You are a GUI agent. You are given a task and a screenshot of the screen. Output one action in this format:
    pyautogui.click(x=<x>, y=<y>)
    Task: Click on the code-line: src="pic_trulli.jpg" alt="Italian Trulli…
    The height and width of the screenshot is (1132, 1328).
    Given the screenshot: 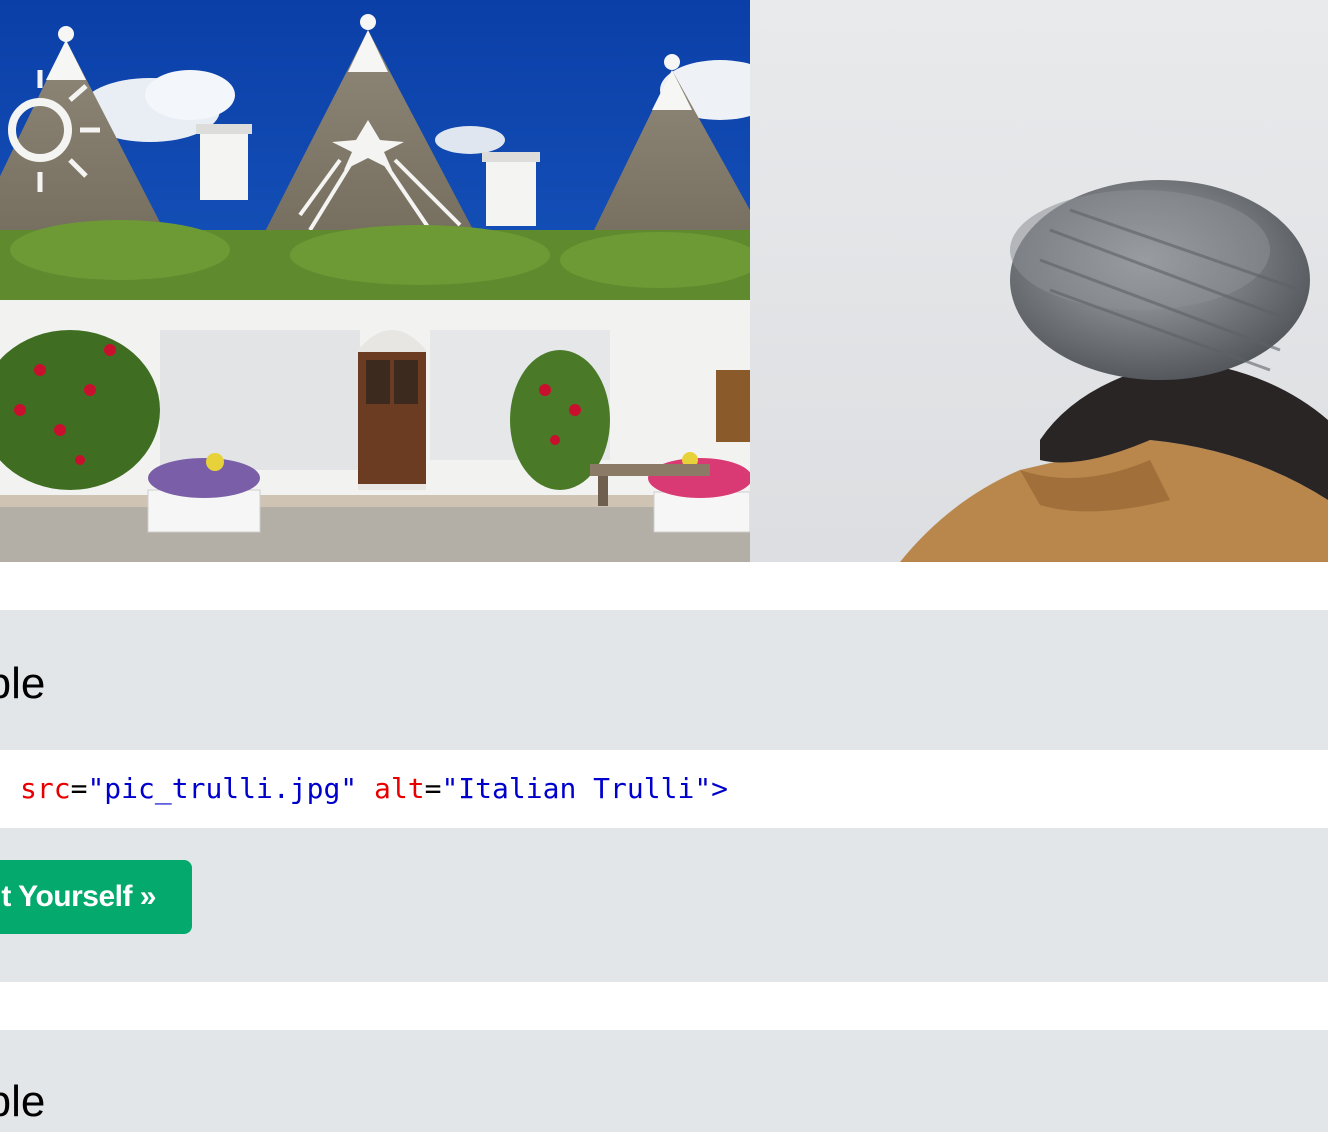 What is the action you would take?
    pyautogui.click(x=374, y=789)
    